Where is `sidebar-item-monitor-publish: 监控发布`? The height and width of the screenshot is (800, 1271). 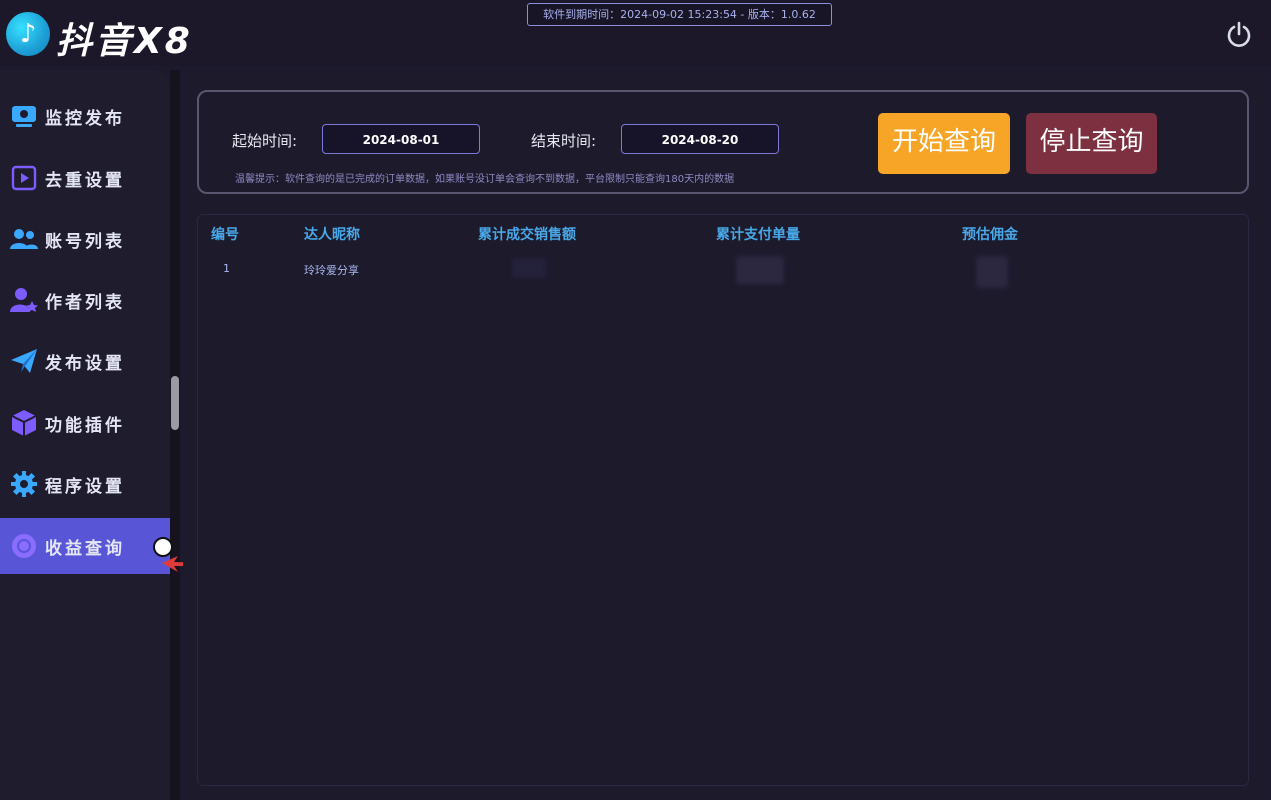 sidebar-item-monitor-publish: 监控发布 is located at coordinates (85, 116).